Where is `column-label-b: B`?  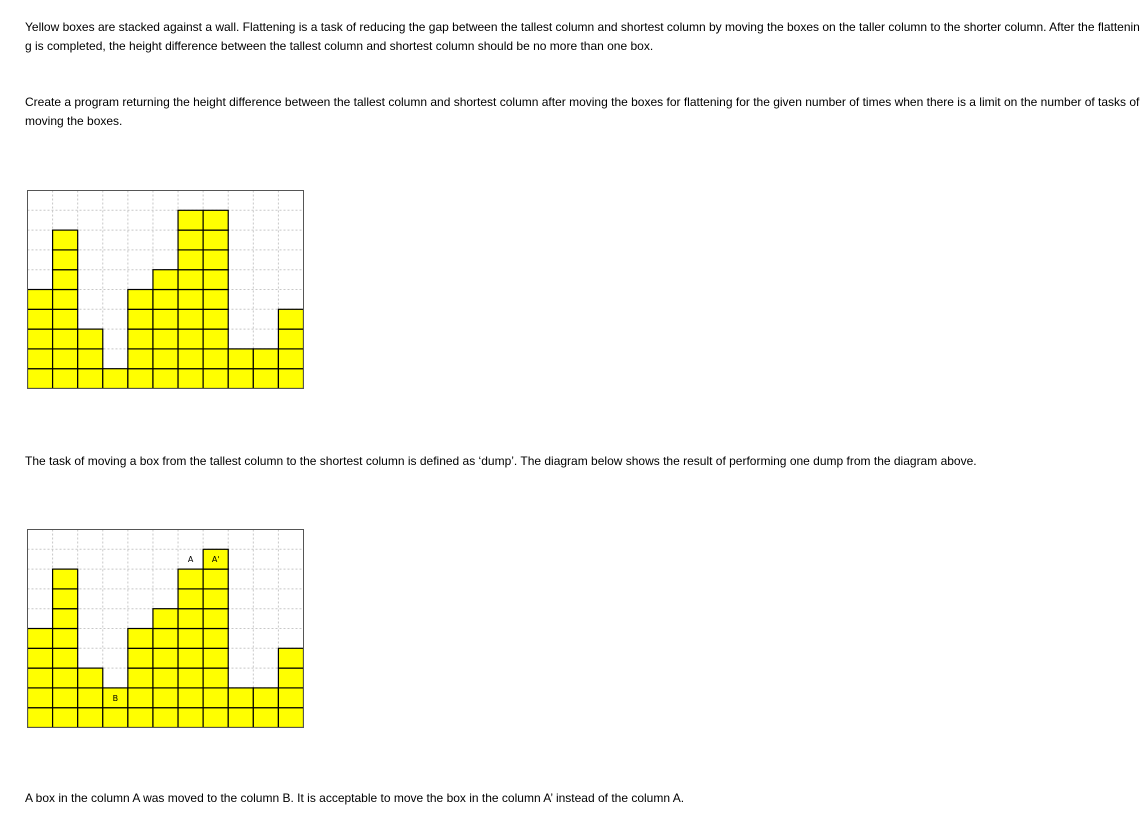
column-label-b: B is located at coordinates (116, 698).